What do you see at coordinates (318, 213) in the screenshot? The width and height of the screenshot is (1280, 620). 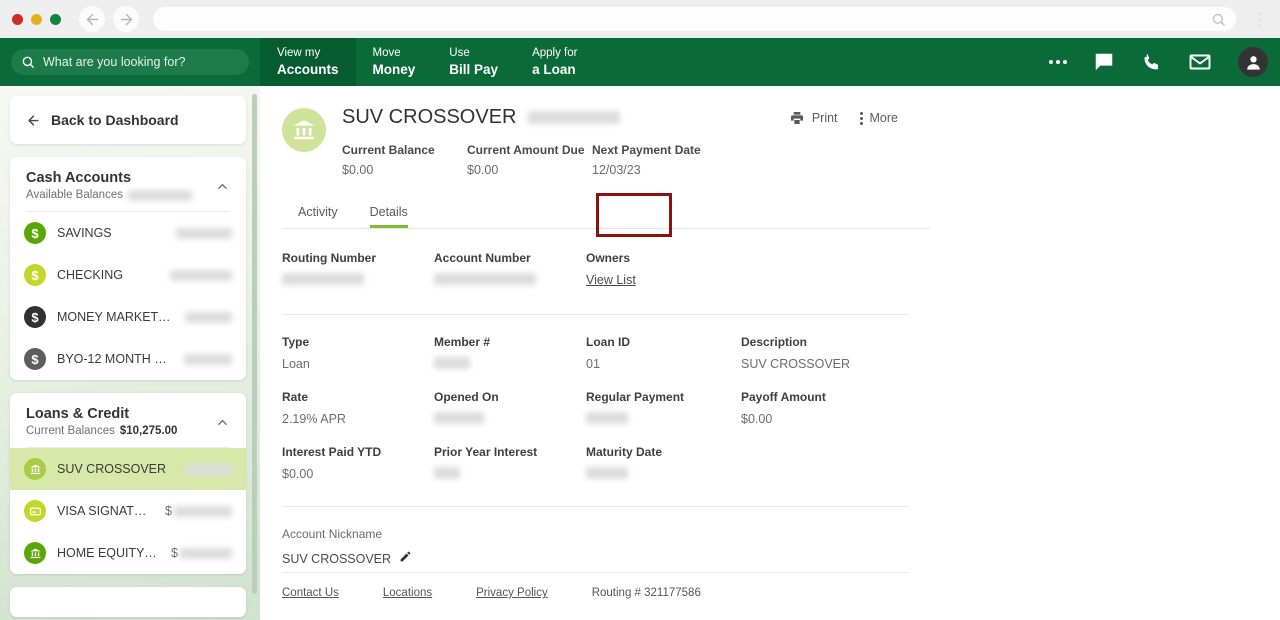 I see `tab-activity: Activity` at bounding box center [318, 213].